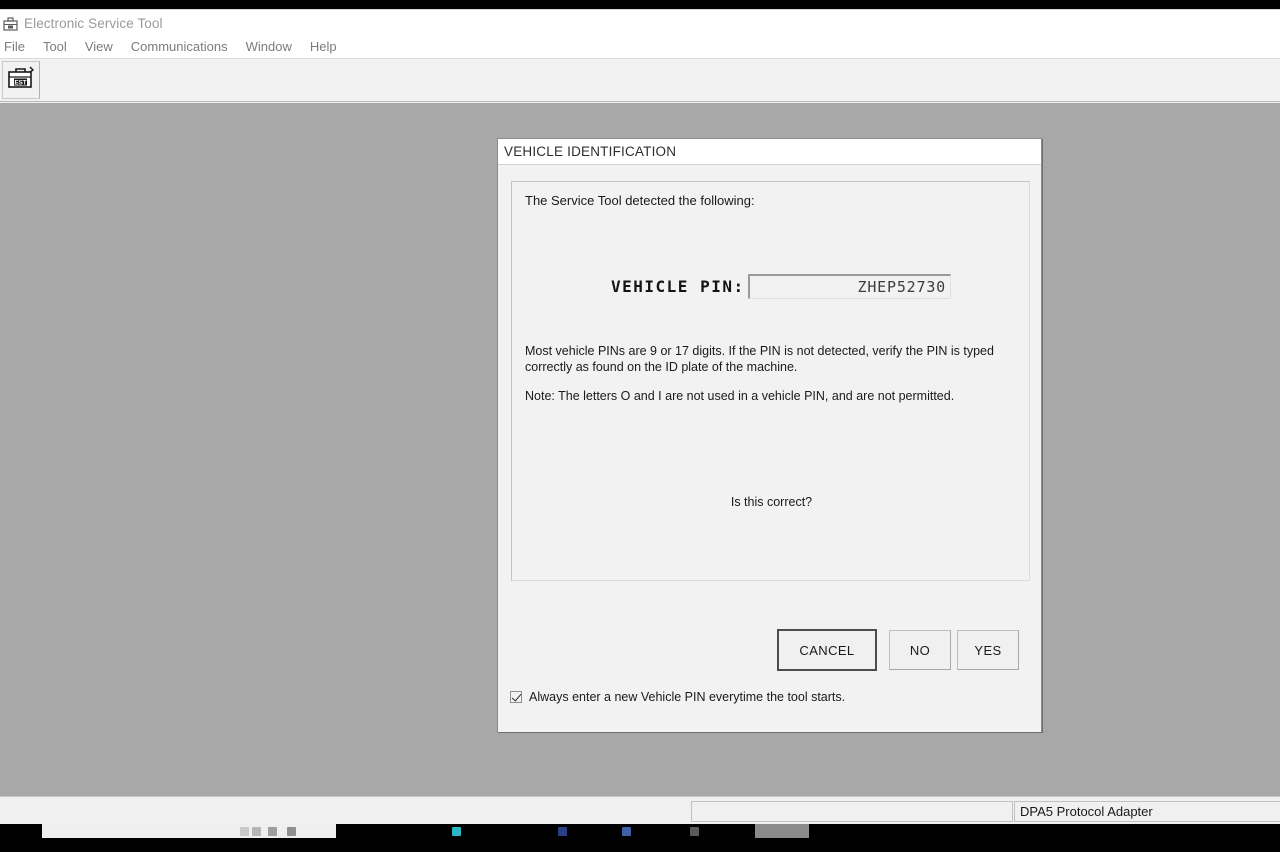 The width and height of the screenshot is (1280, 852). What do you see at coordinates (901, 287) in the screenshot?
I see `vehicle-pin-value: ZHEP52730` at bounding box center [901, 287].